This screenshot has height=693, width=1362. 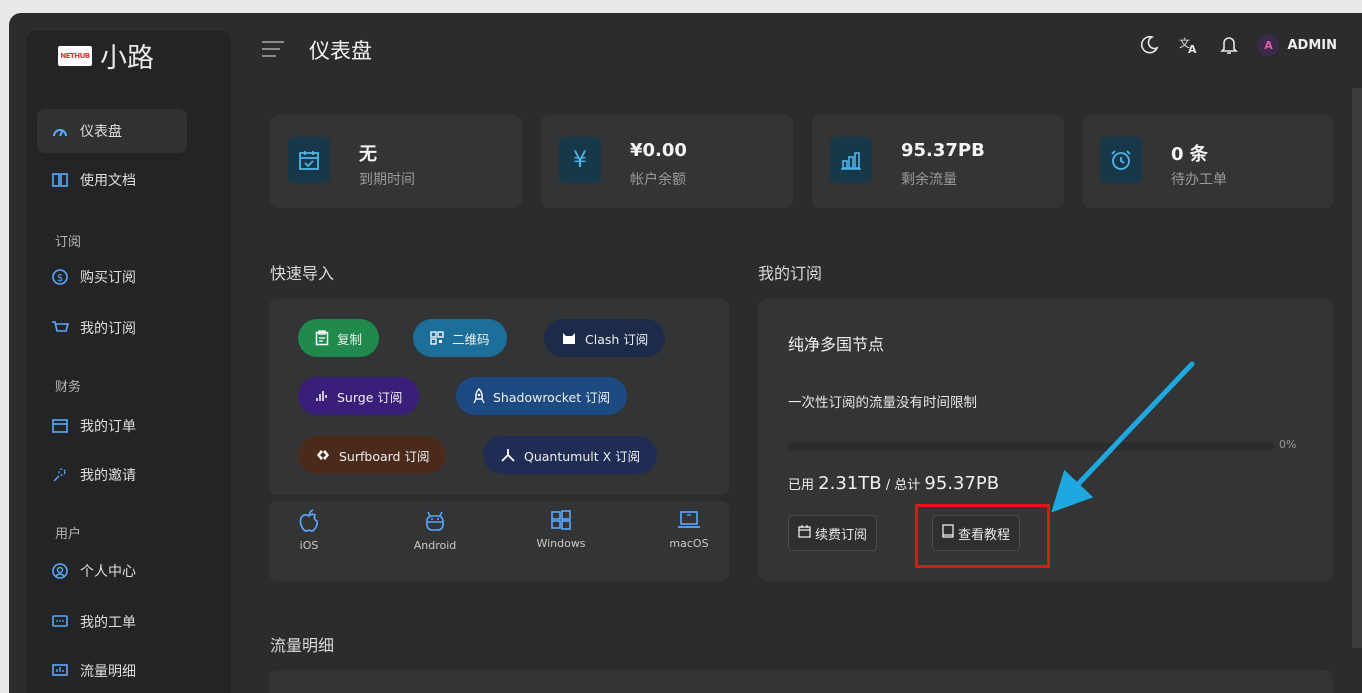 I want to click on annotation-arrow-icon, so click(x=1123, y=437).